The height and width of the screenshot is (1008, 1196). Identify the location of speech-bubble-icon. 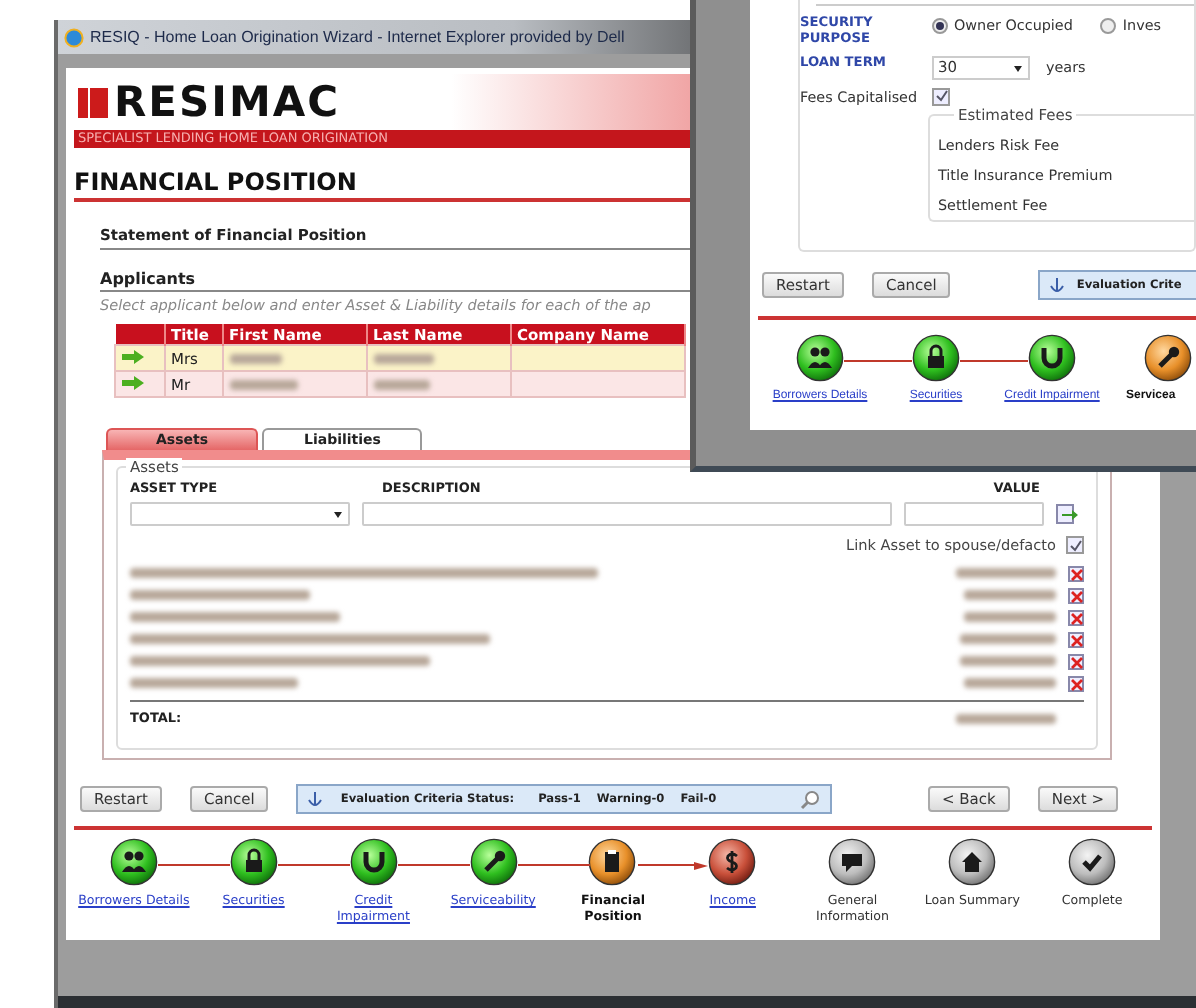
(852, 862).